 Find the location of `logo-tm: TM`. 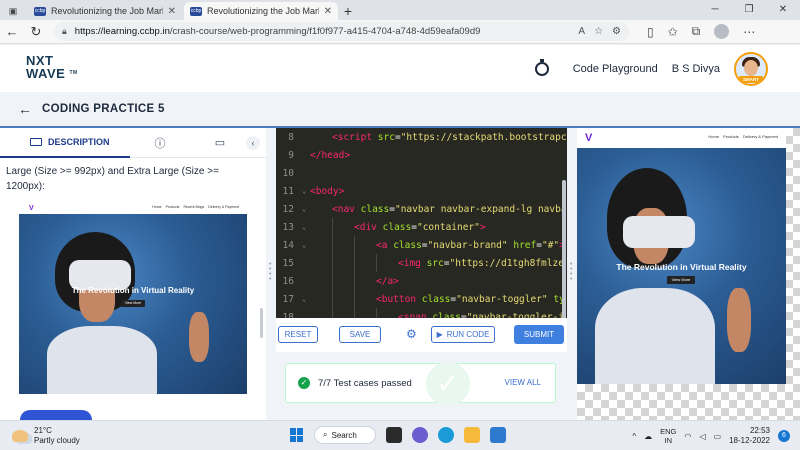

logo-tm: TM is located at coordinates (73, 72).